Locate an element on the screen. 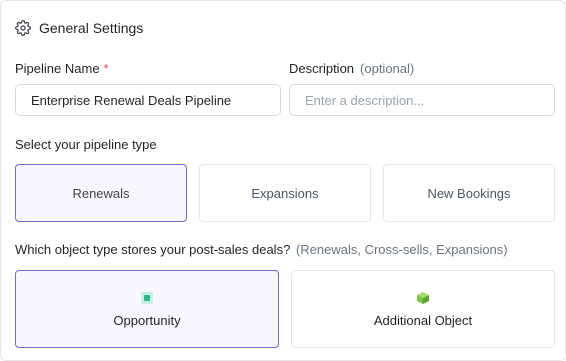  pipeline-type-option-expansions: Expansions is located at coordinates (285, 193).